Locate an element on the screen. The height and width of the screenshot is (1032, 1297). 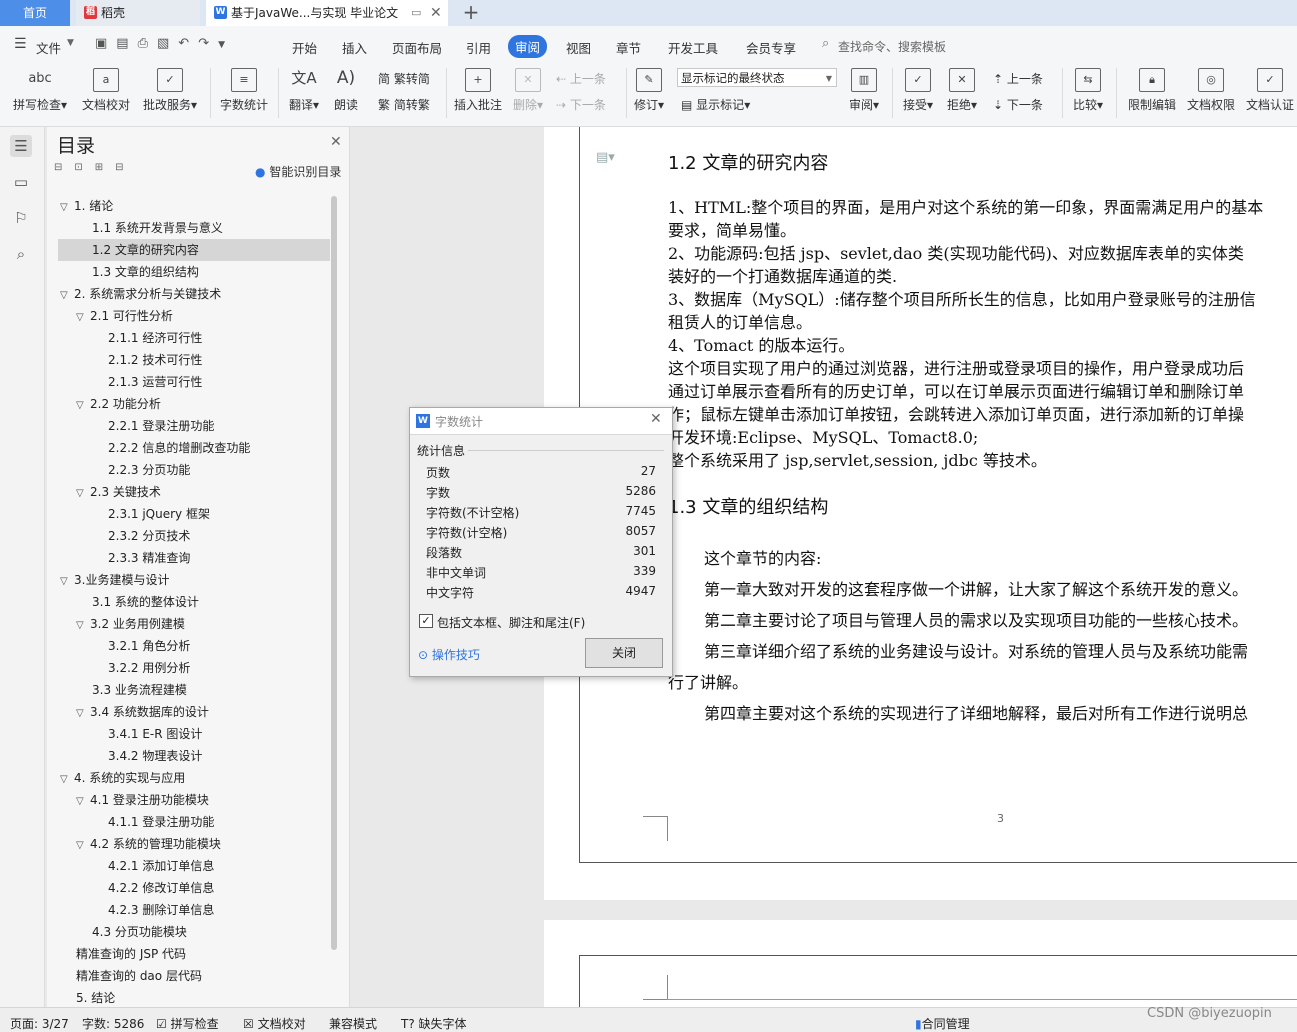
toc-controls: ⊟⊡⊞⊟ is located at coordinates (95, 167).